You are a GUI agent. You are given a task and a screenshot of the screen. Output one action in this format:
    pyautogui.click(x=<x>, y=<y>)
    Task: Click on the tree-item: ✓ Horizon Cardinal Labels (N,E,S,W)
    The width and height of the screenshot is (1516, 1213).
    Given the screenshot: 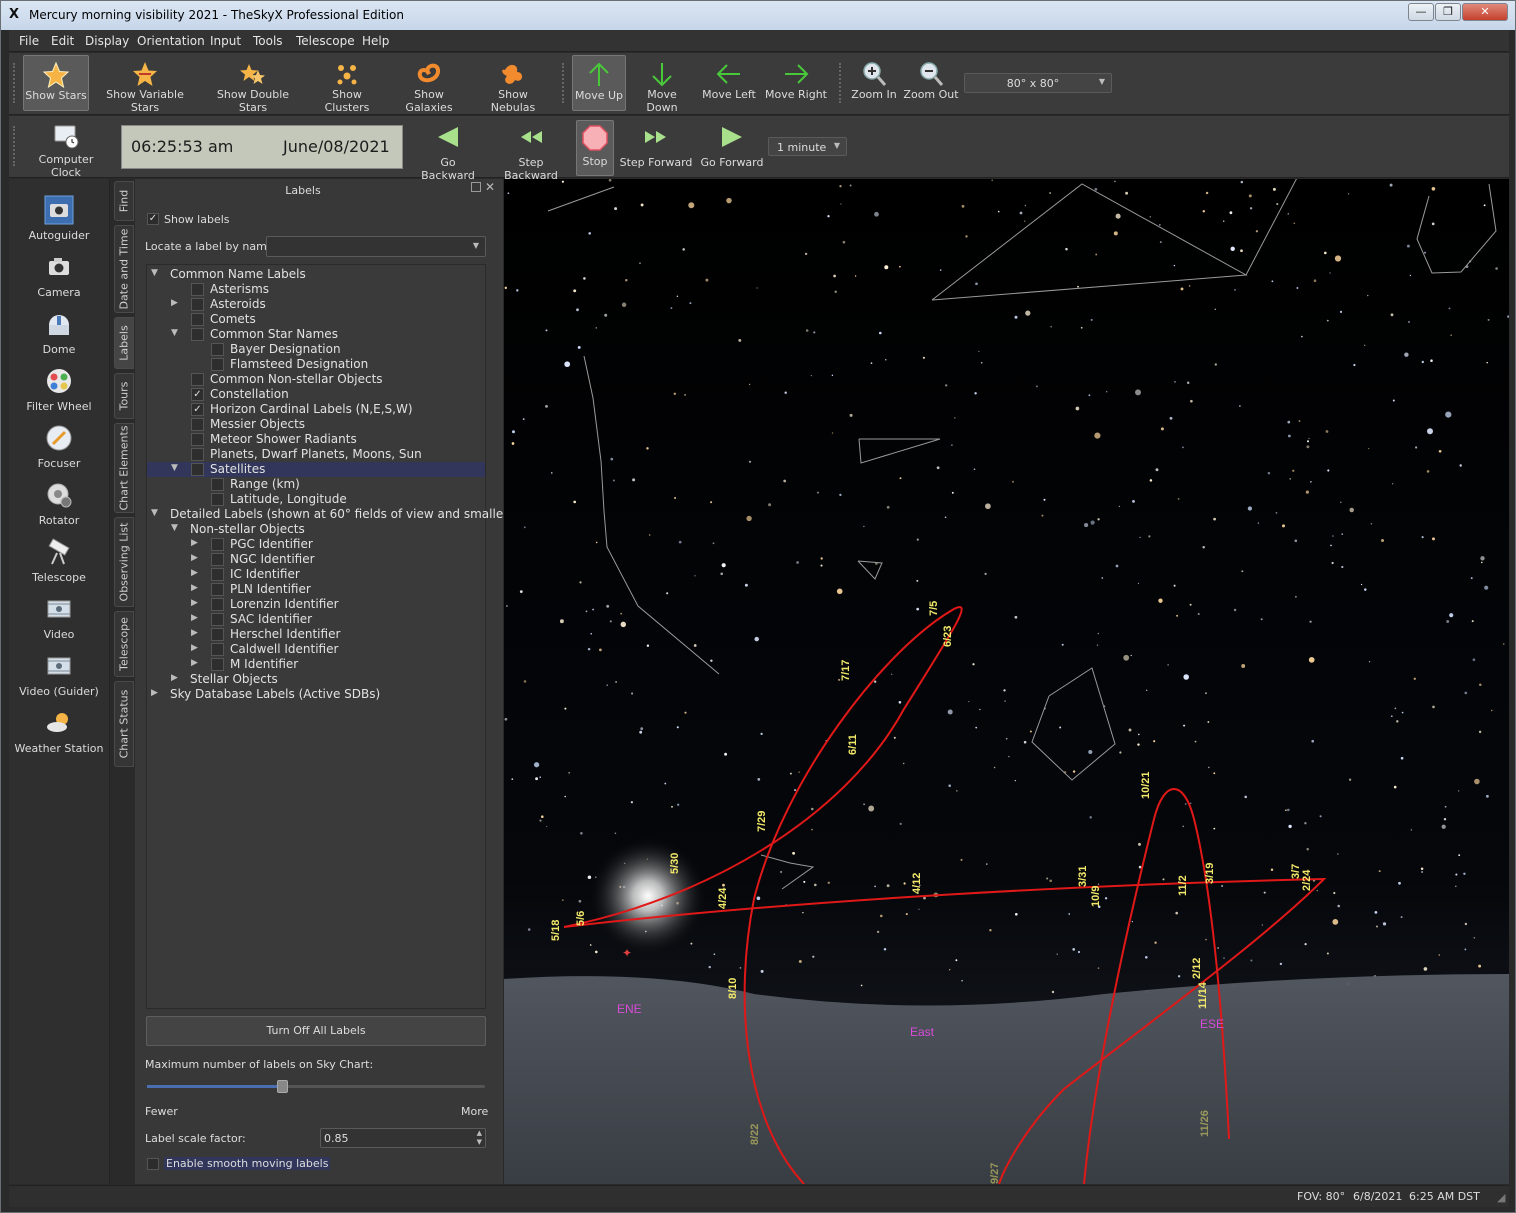 What is the action you would take?
    pyautogui.click(x=316, y=409)
    